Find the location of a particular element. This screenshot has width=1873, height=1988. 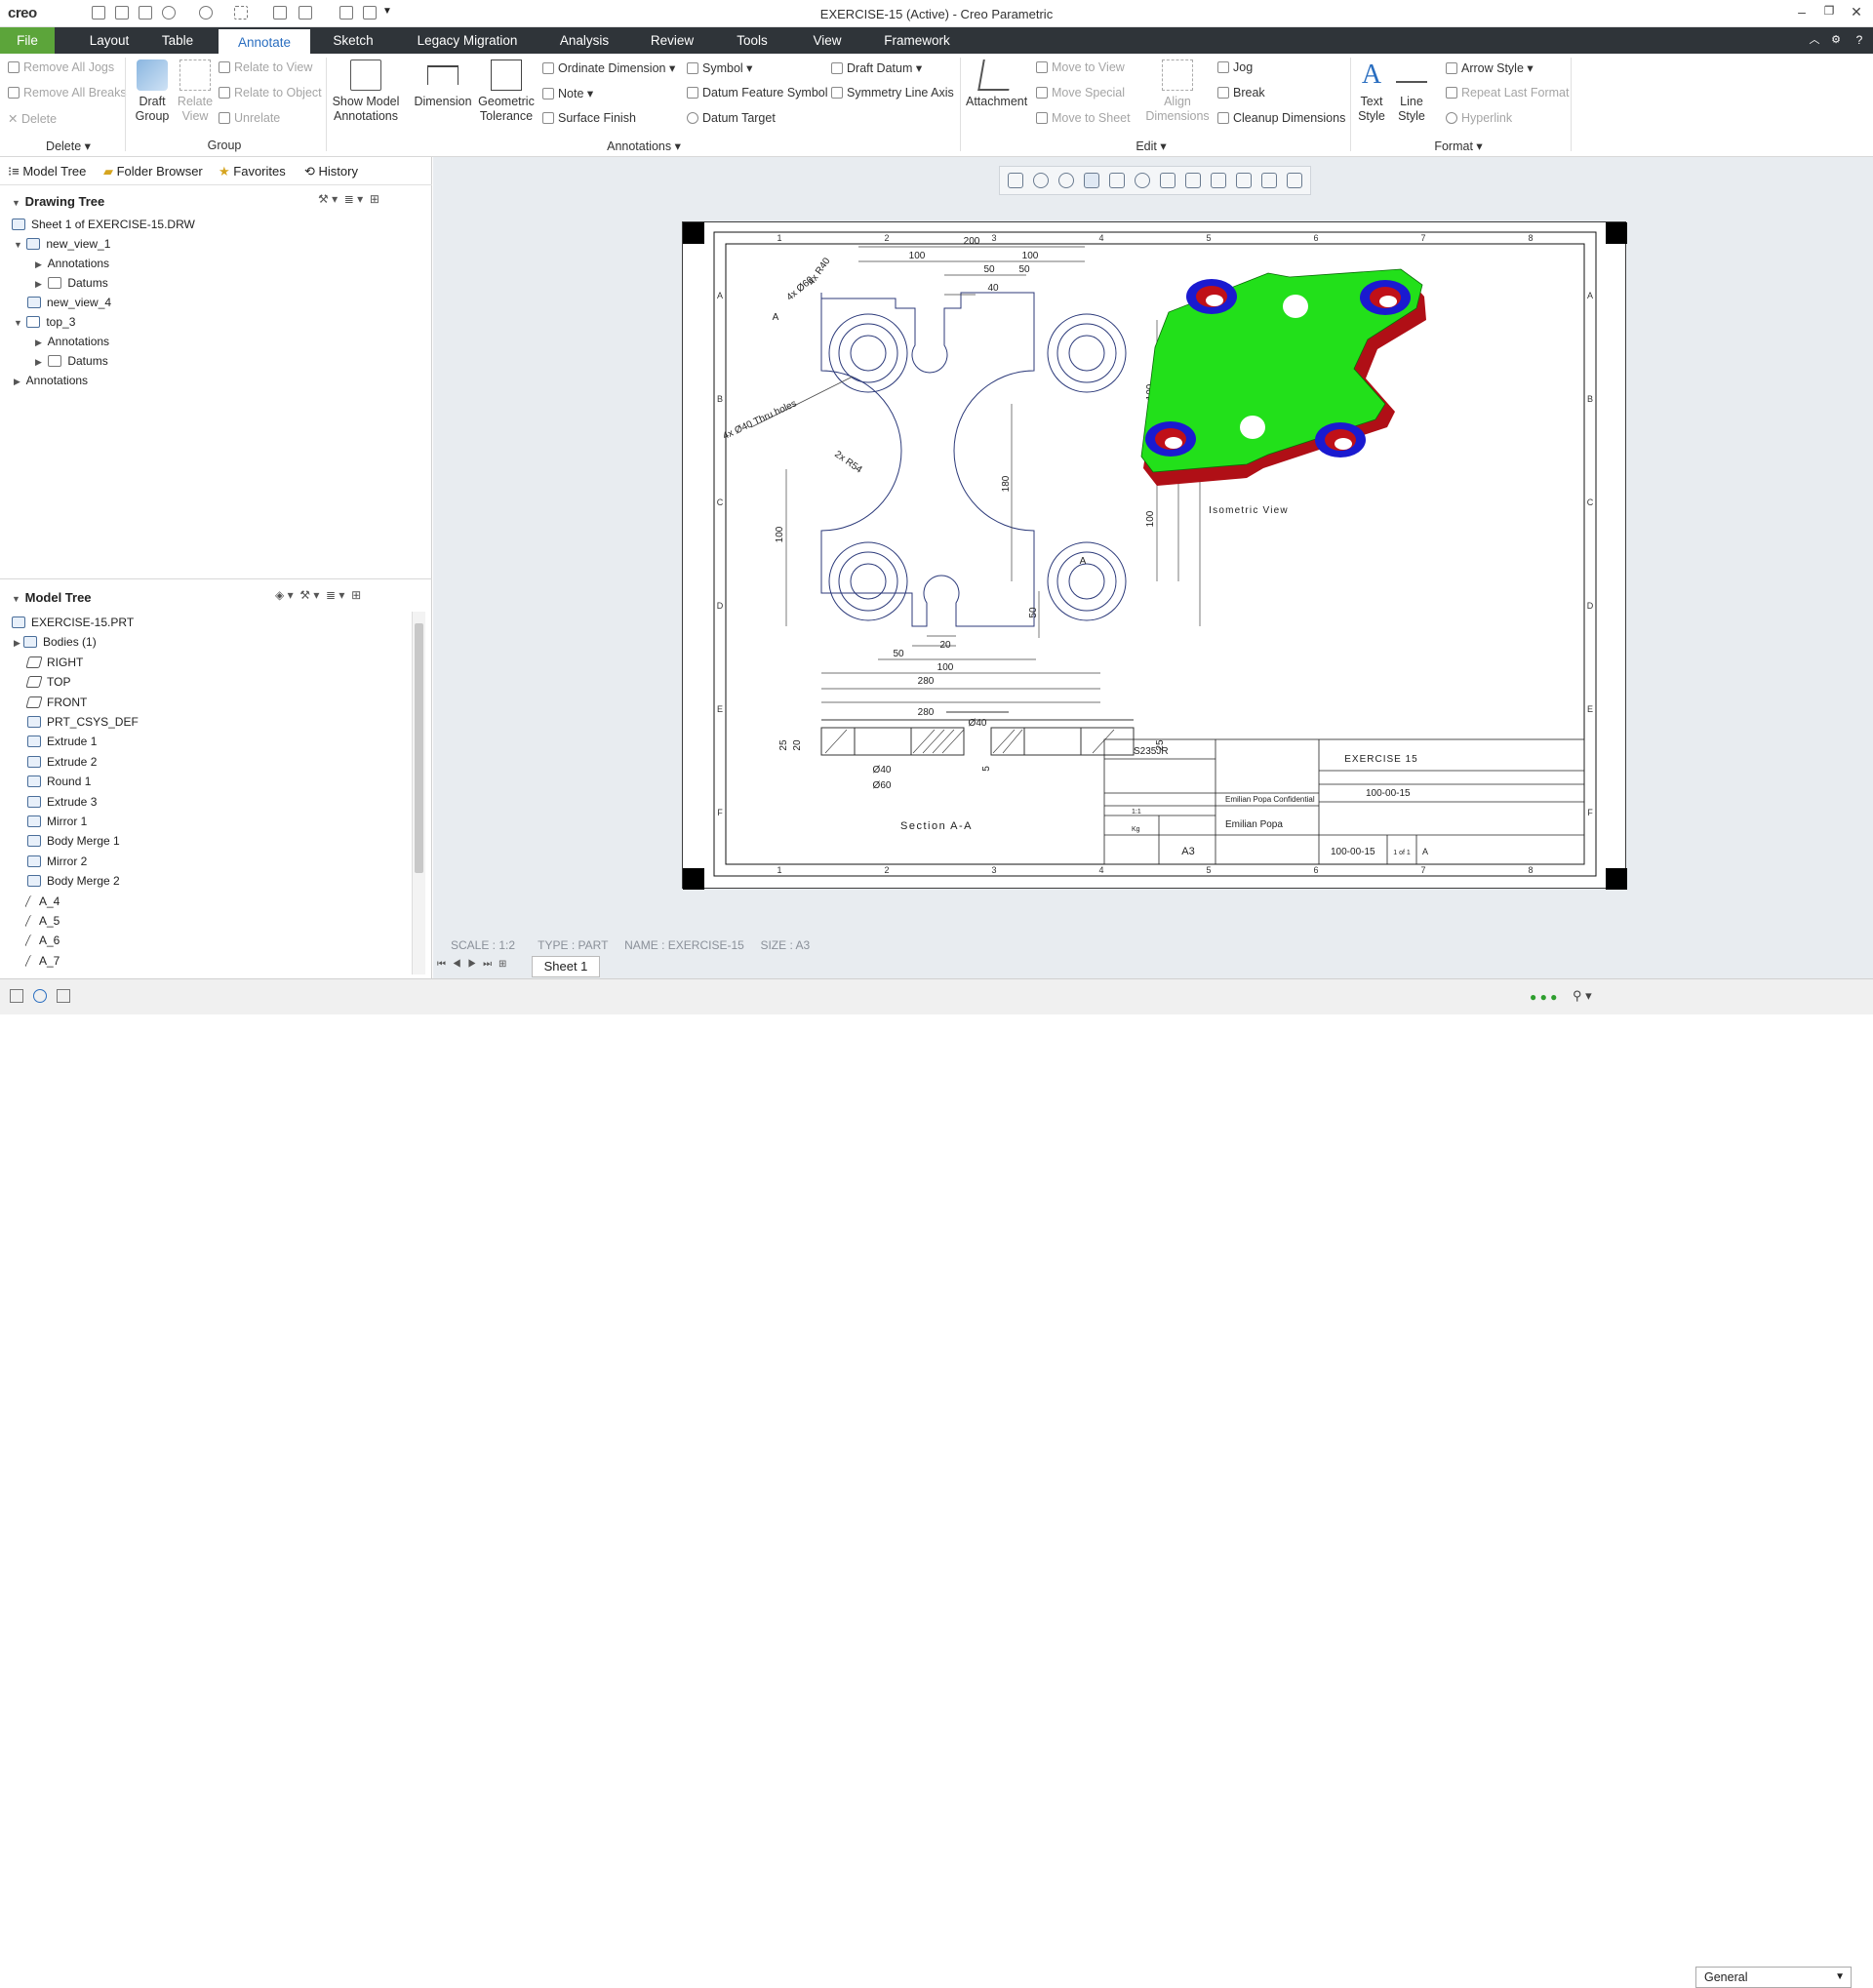

sheet-display-icon is located at coordinates (1168, 180).